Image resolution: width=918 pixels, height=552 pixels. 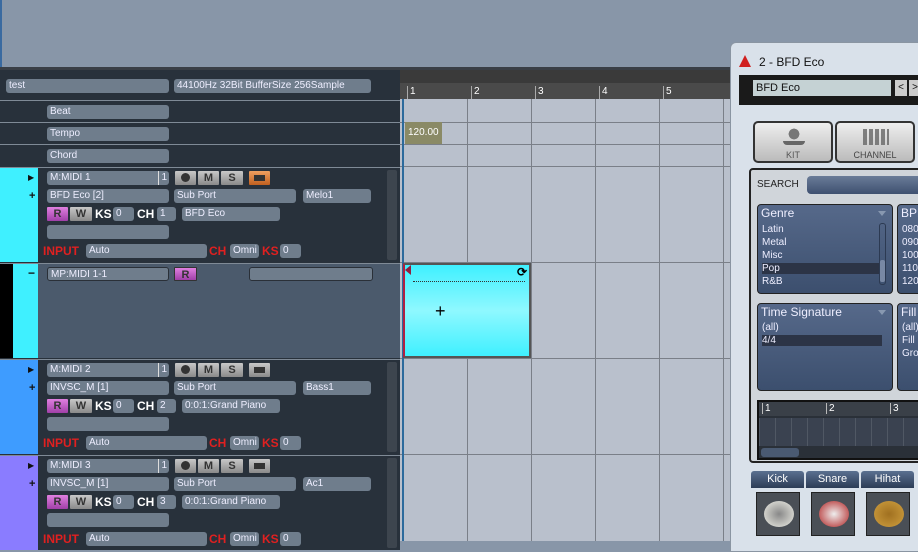 What do you see at coordinates (862, 185) in the screenshot?
I see `search-input` at bounding box center [862, 185].